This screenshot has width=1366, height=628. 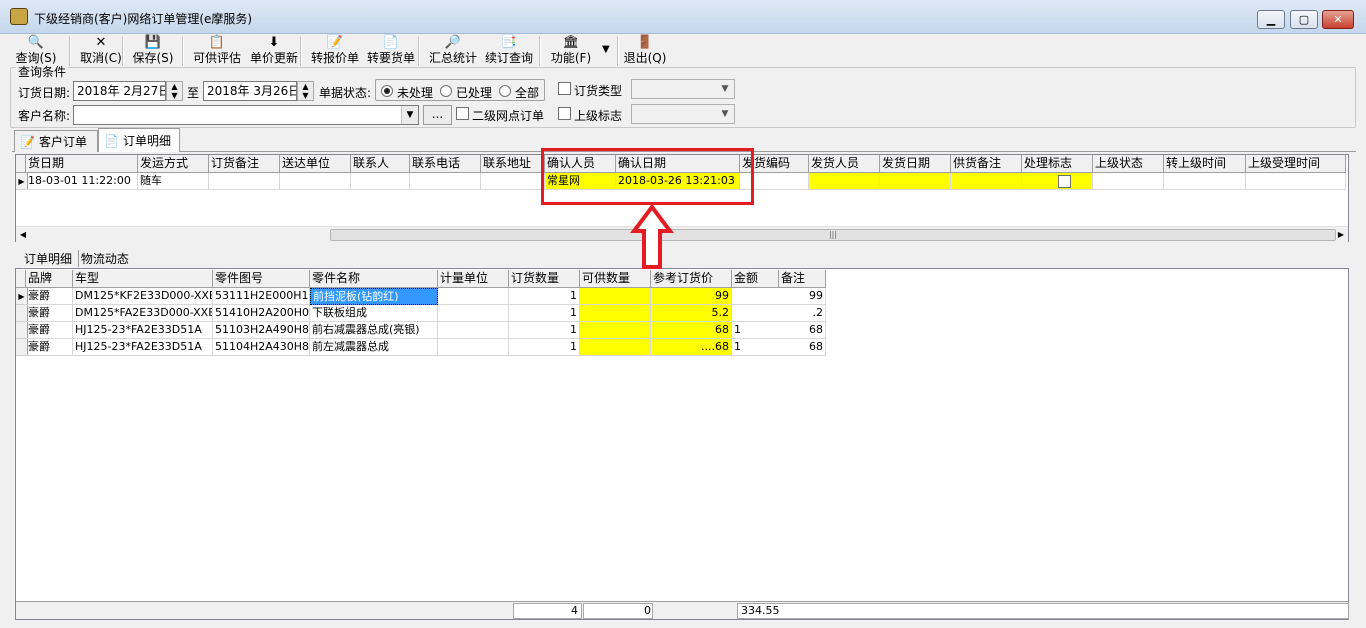 What do you see at coordinates (755, 279) in the screenshot?
I see `column-header: 金额` at bounding box center [755, 279].